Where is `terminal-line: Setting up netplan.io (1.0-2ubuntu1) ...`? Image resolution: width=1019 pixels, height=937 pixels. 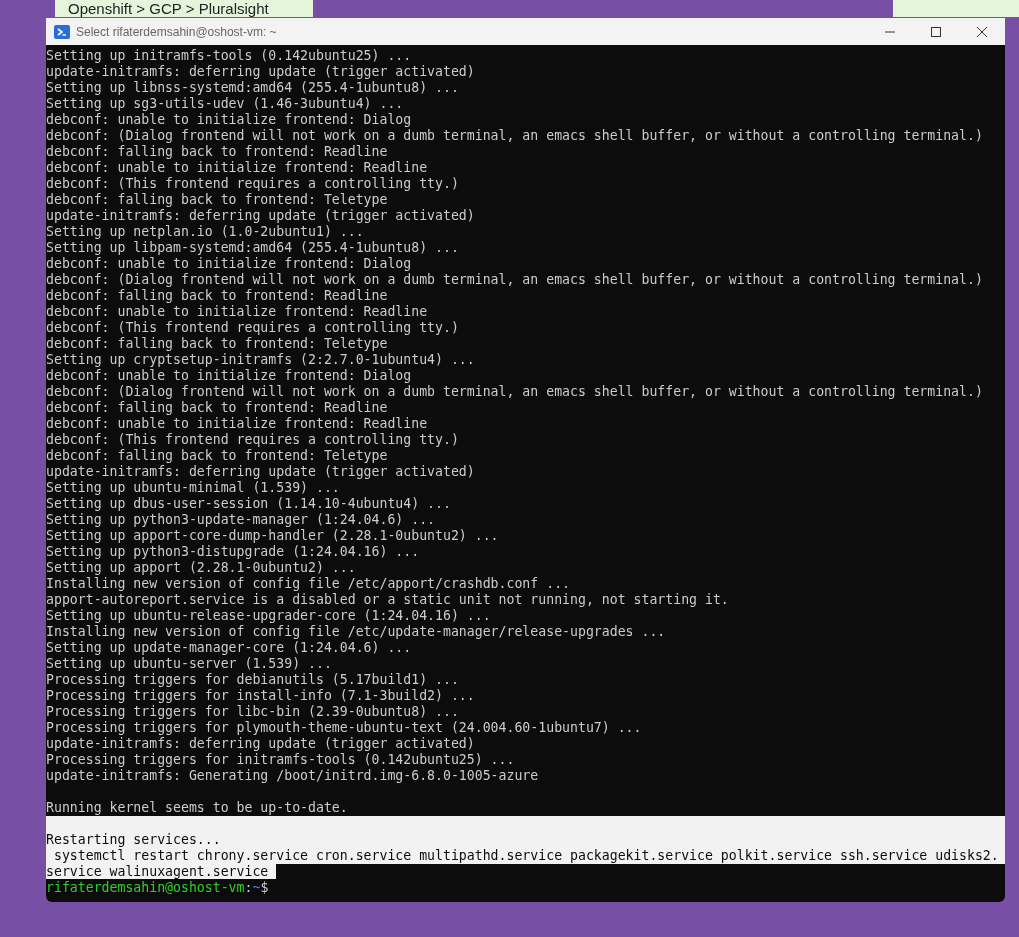 terminal-line: Setting up netplan.io (1.0-2ubuntu1) ... is located at coordinates (205, 231).